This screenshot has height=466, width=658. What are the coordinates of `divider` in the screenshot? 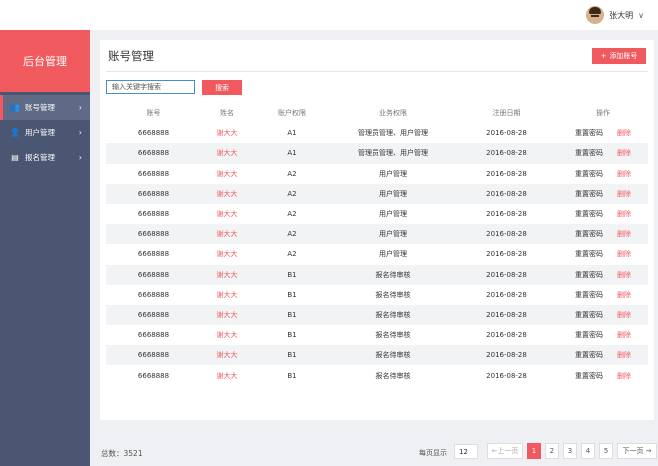 It's located at (377, 71).